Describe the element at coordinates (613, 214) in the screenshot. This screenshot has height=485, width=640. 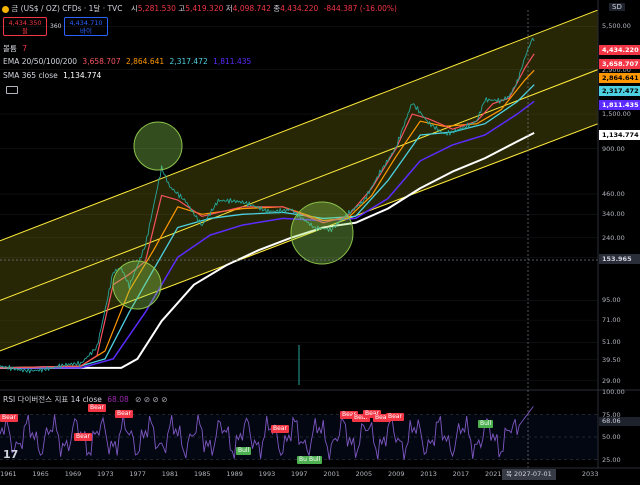
I see `price-tick-label: 340.00` at that location.